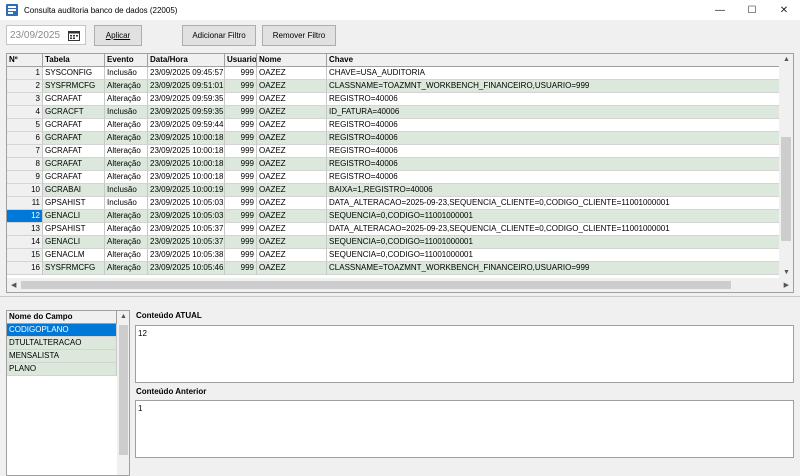 The width and height of the screenshot is (800, 476). What do you see at coordinates (292, 60) in the screenshot?
I see `col-header-name: Nome` at bounding box center [292, 60].